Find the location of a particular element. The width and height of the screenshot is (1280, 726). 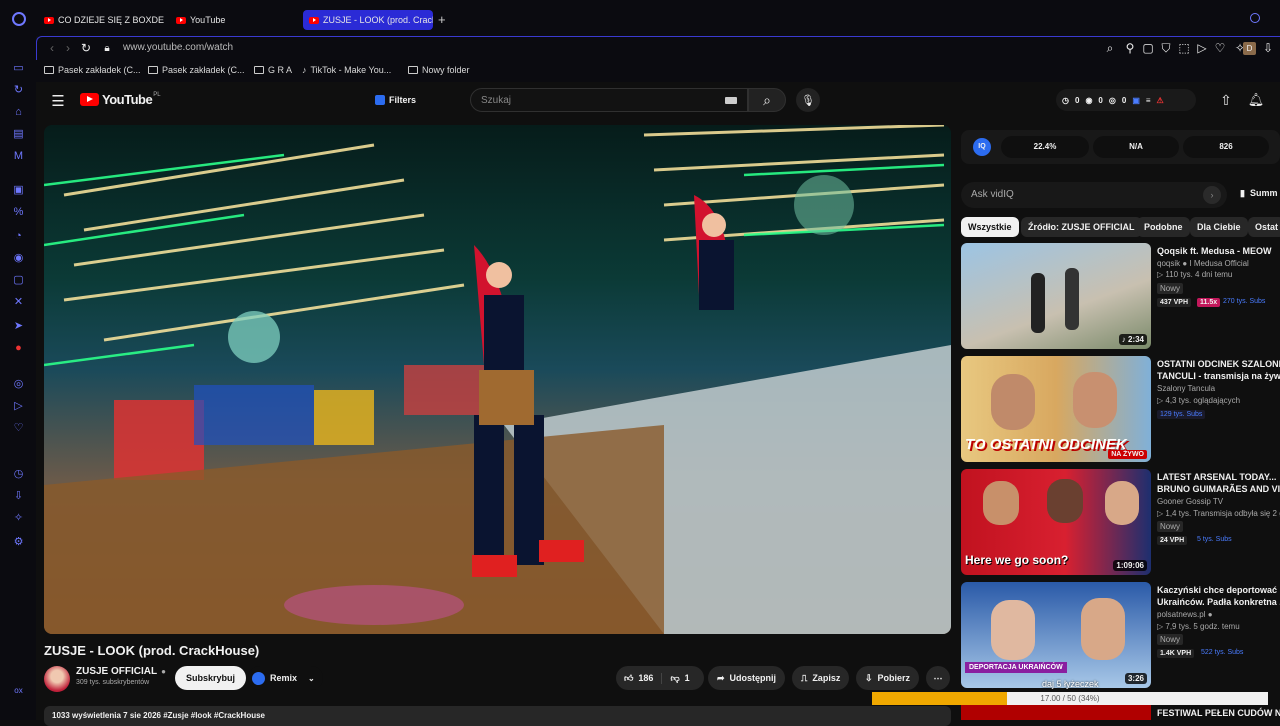

book-icon: ▮ is located at coordinates (1242, 193).